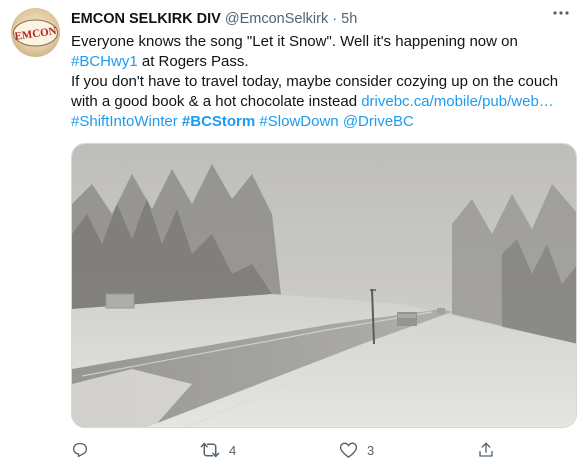 Image resolution: width=586 pixels, height=465 pixels. I want to click on share-button, so click(486, 450).